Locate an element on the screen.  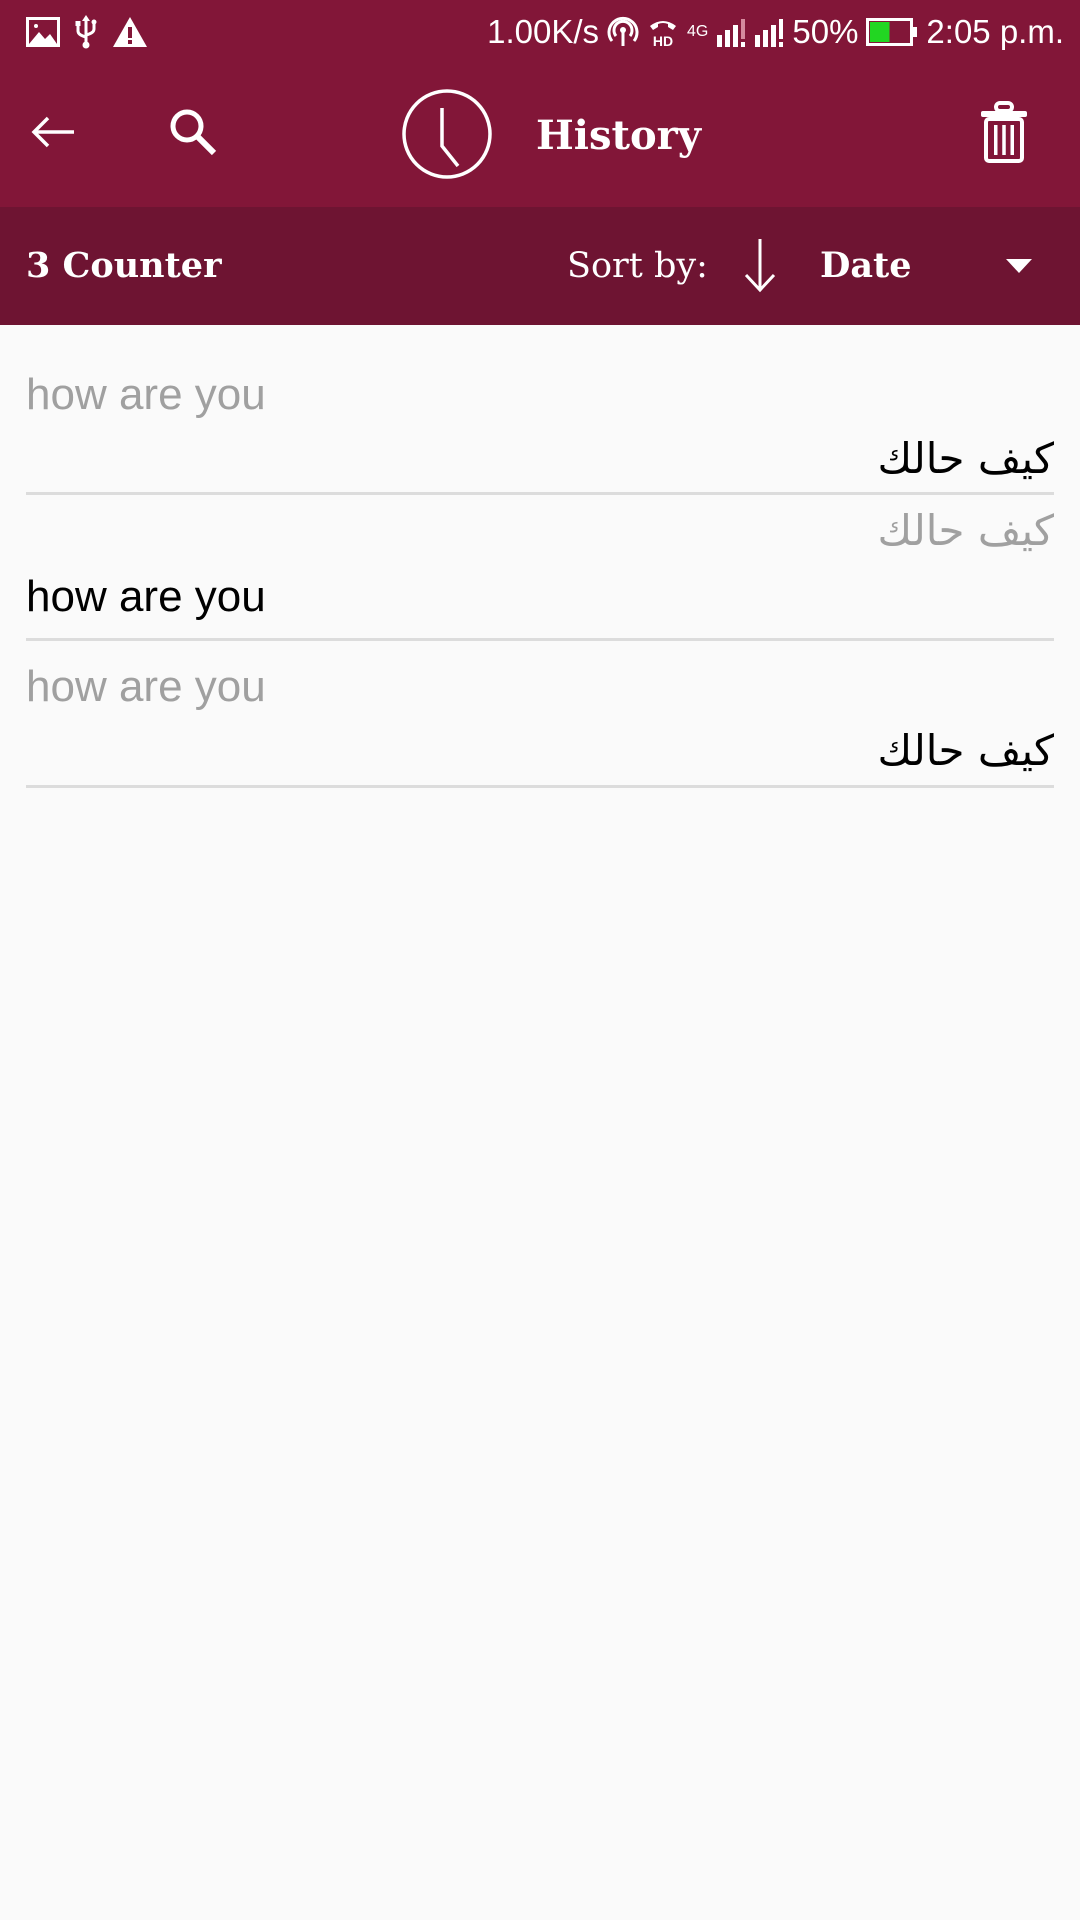
svg-text: HD is located at coordinates (663, 40).